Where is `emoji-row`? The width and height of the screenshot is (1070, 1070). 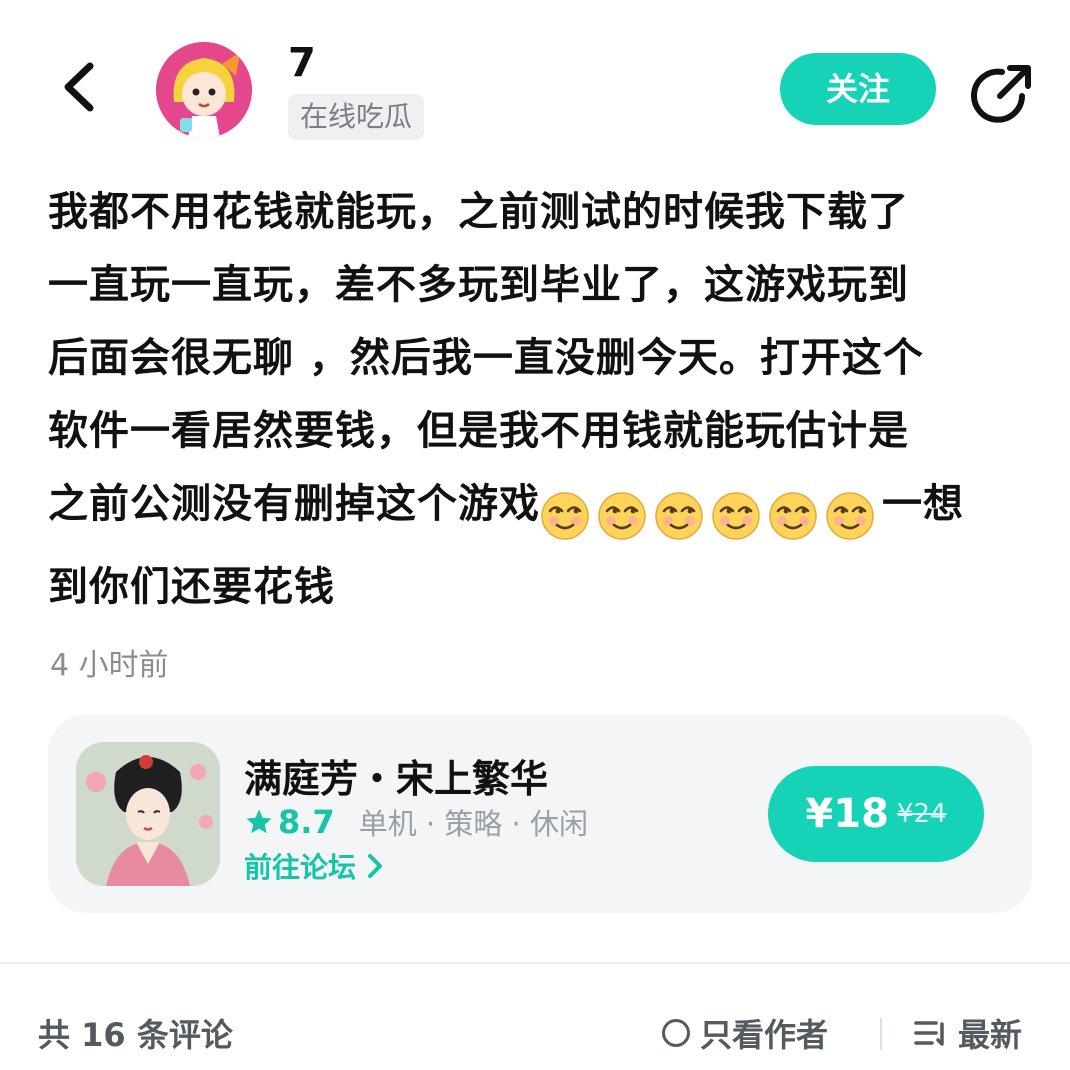 emoji-row is located at coordinates (711, 514).